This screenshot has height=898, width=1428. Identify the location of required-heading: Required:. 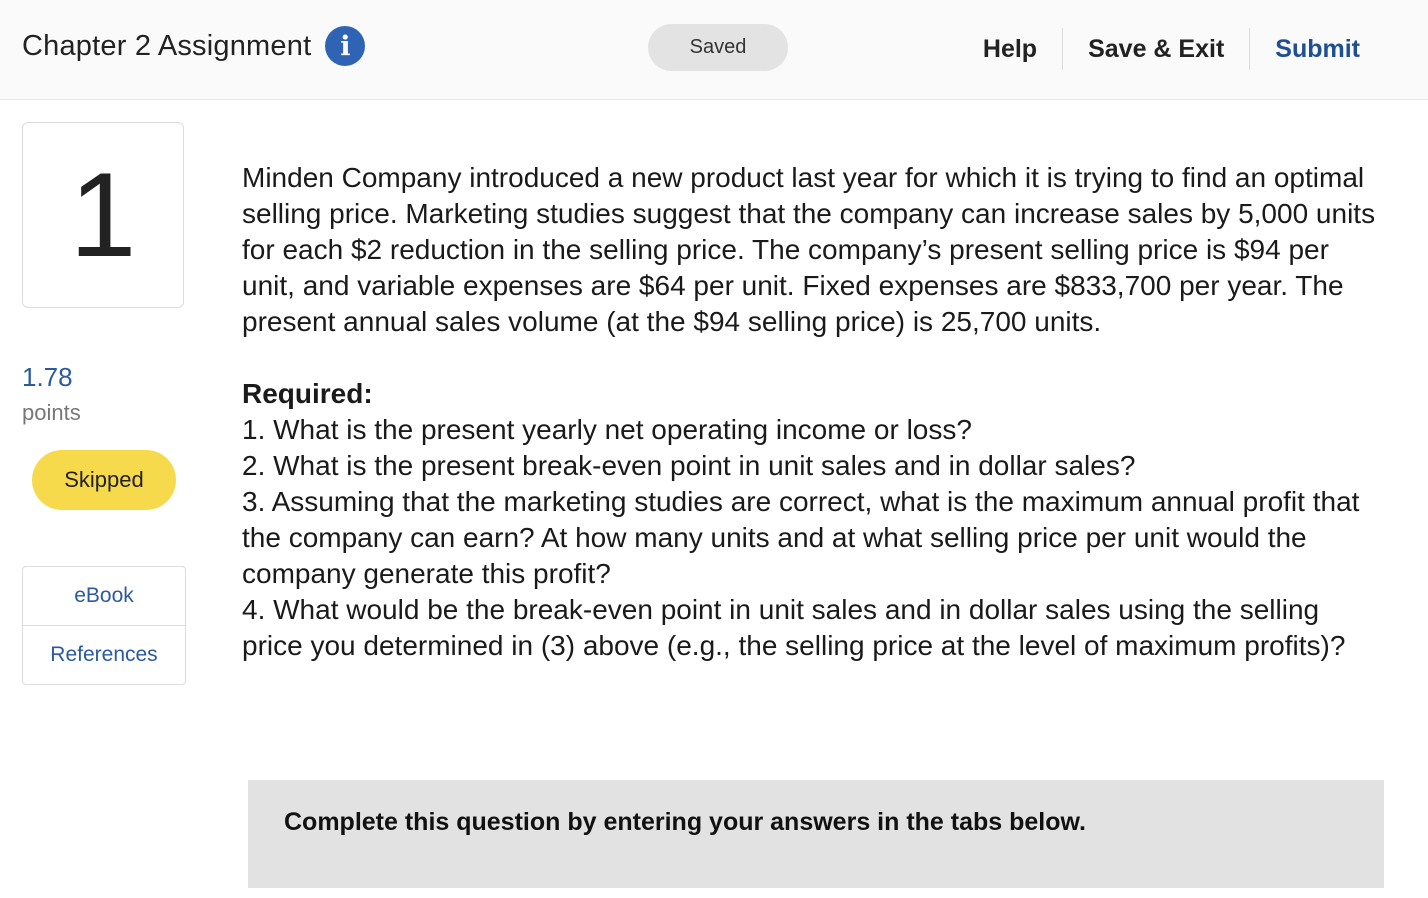
(307, 393).